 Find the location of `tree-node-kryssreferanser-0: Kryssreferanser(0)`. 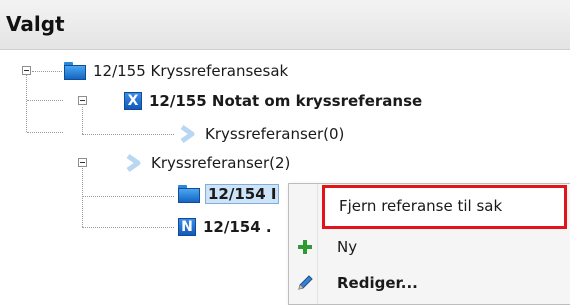

tree-node-kryssreferanser-0: Kryssreferanser(0) is located at coordinates (260, 134).